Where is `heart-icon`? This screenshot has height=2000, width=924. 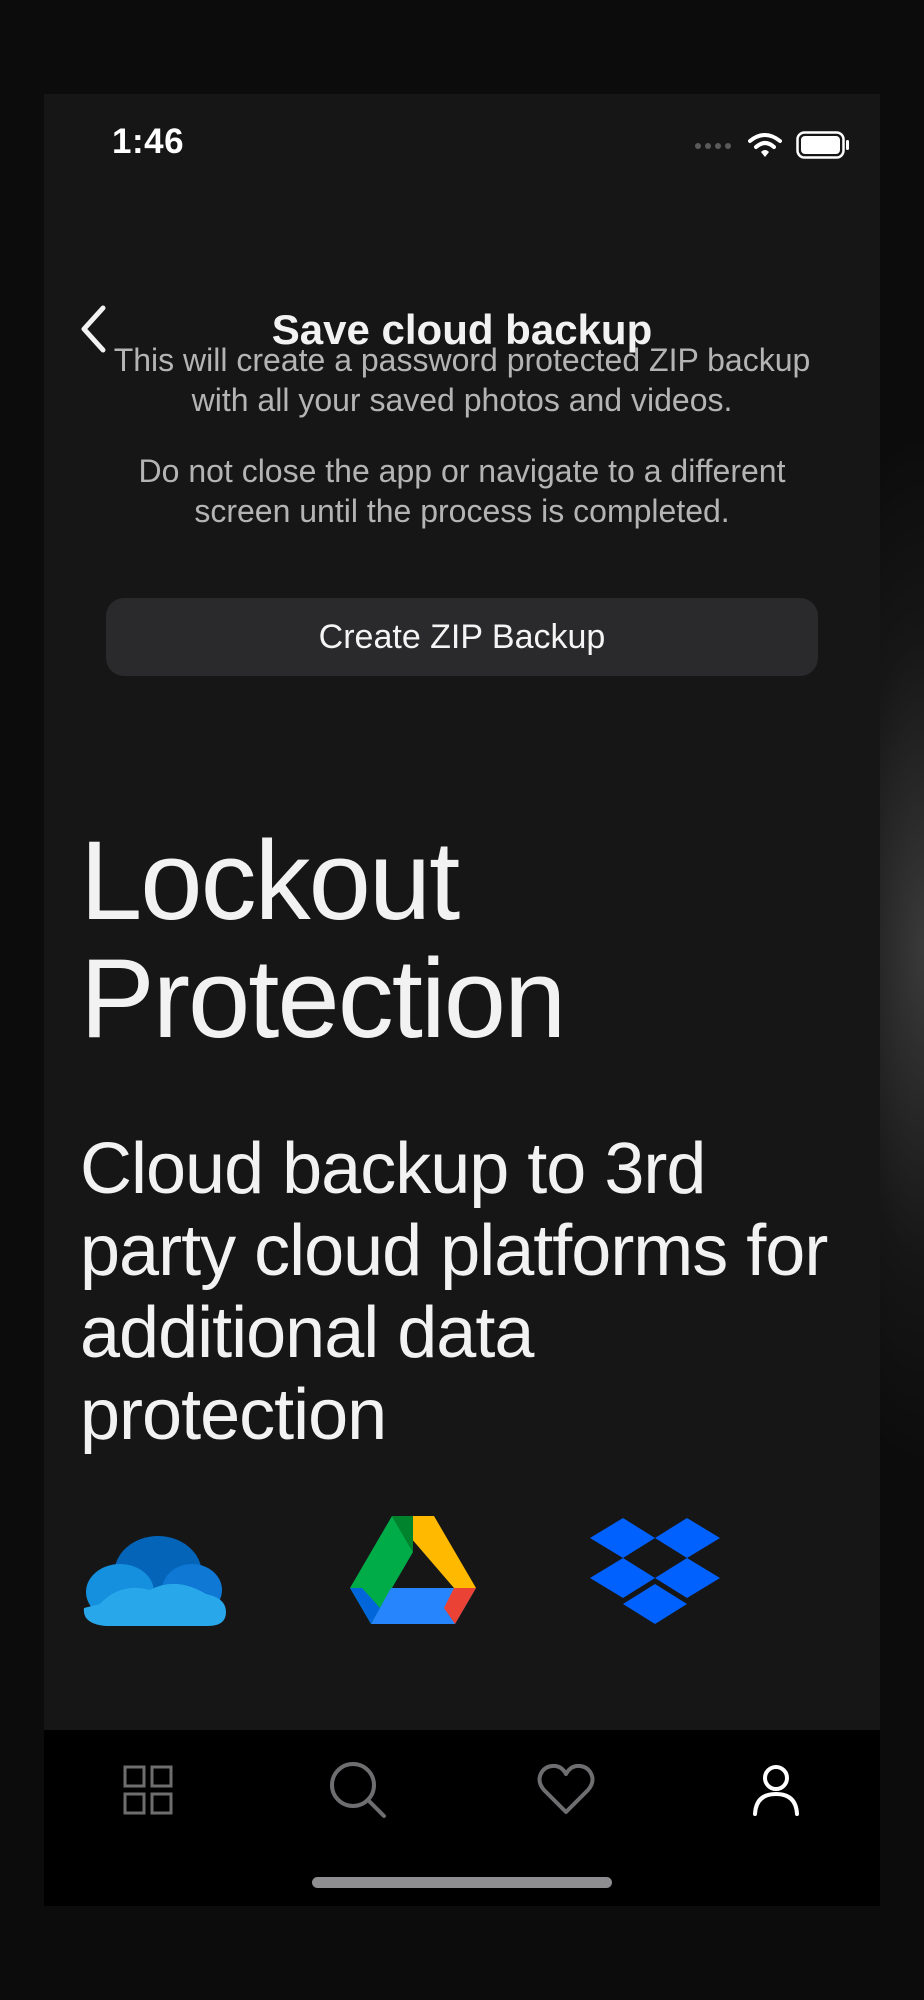
heart-icon is located at coordinates (566, 1789).